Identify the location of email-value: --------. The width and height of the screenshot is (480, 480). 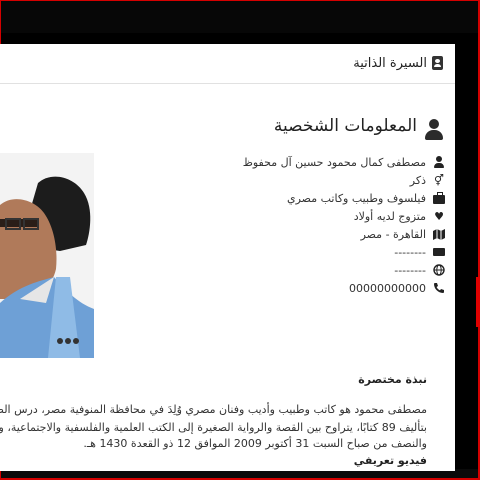
(410, 252).